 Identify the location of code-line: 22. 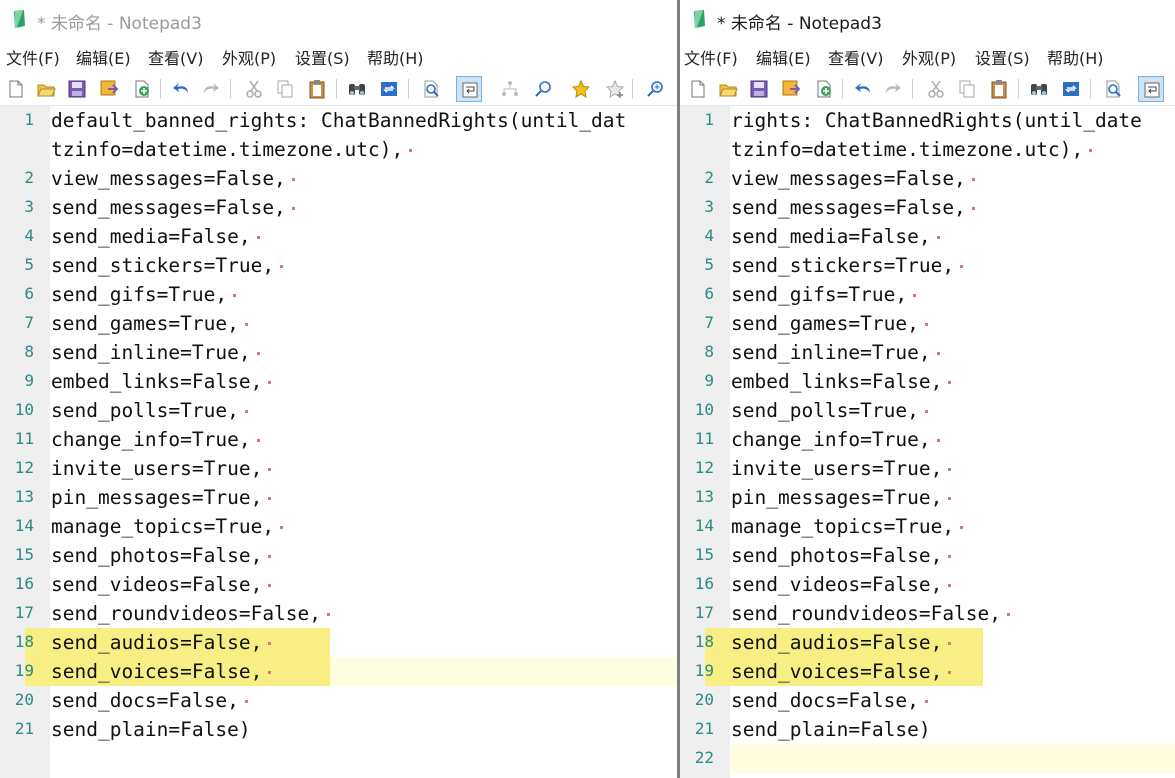
(927, 758).